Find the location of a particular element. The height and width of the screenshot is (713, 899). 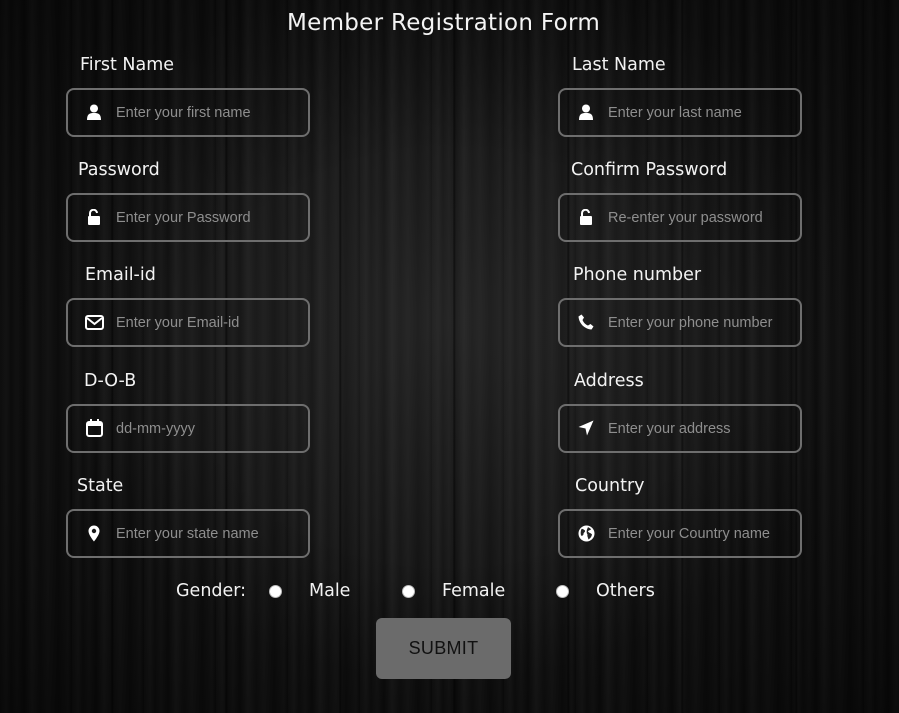

gender-option-others-label: Others is located at coordinates (625, 591).